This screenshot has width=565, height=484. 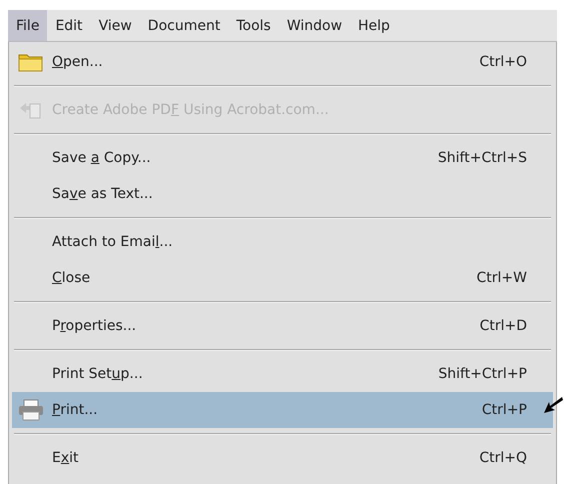 What do you see at coordinates (28, 25) in the screenshot?
I see `menu-bar-item: File` at bounding box center [28, 25].